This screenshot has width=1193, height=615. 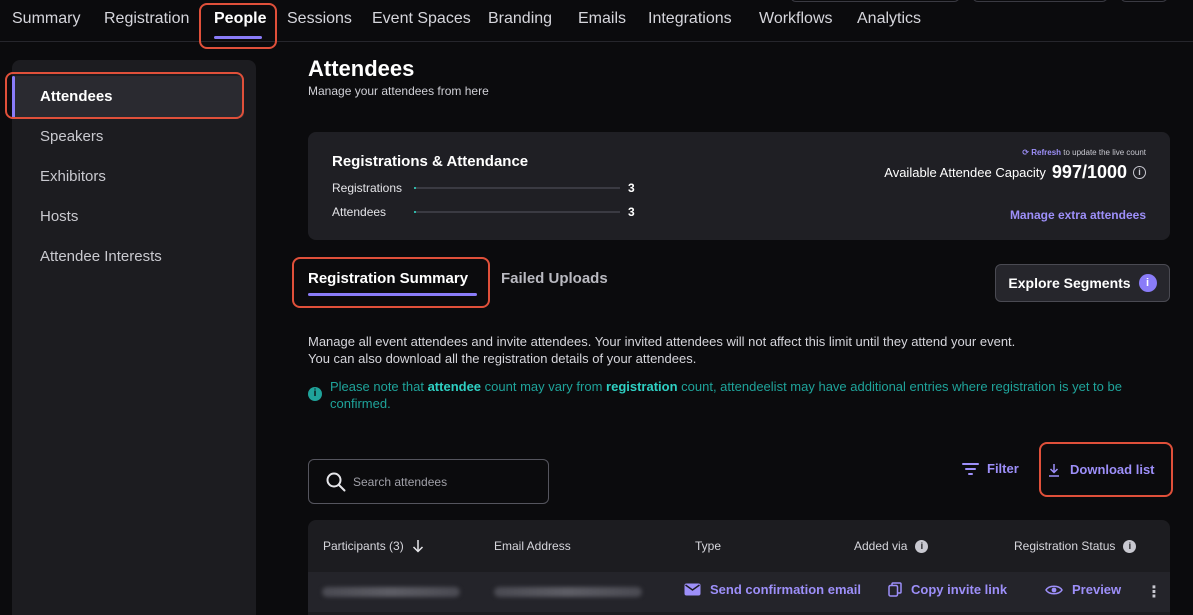 I want to click on active-tab-indicator, so click(x=238, y=37).